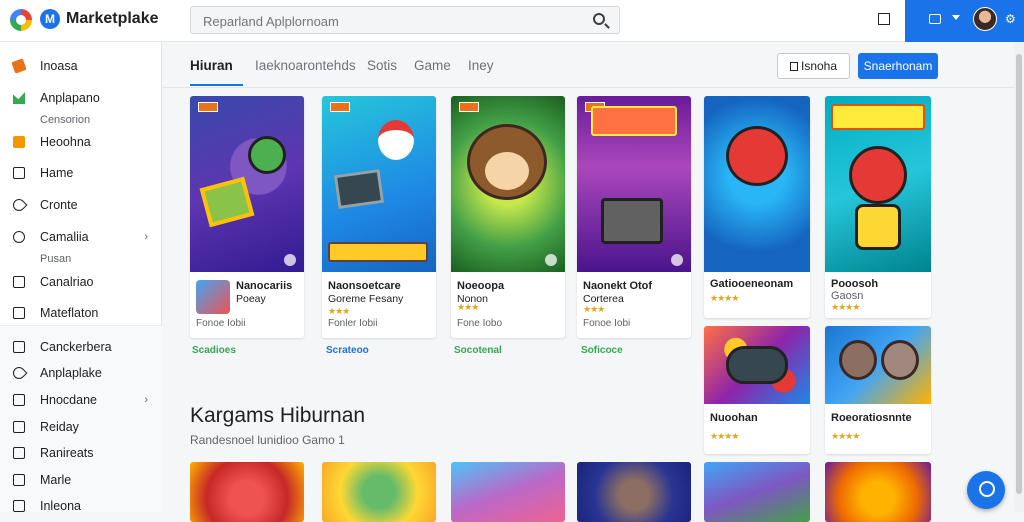 The image size is (1024, 522). What do you see at coordinates (935, 19) in the screenshot?
I see `notifications-icon` at bounding box center [935, 19].